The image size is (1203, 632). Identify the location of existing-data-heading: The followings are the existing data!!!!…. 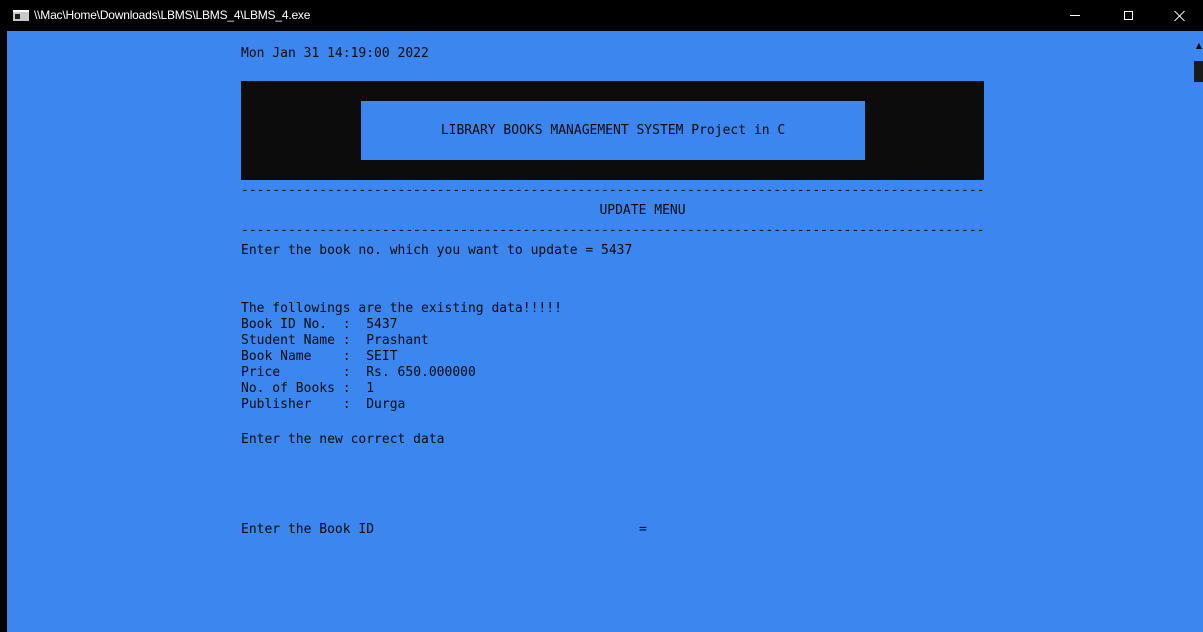
(401, 308).